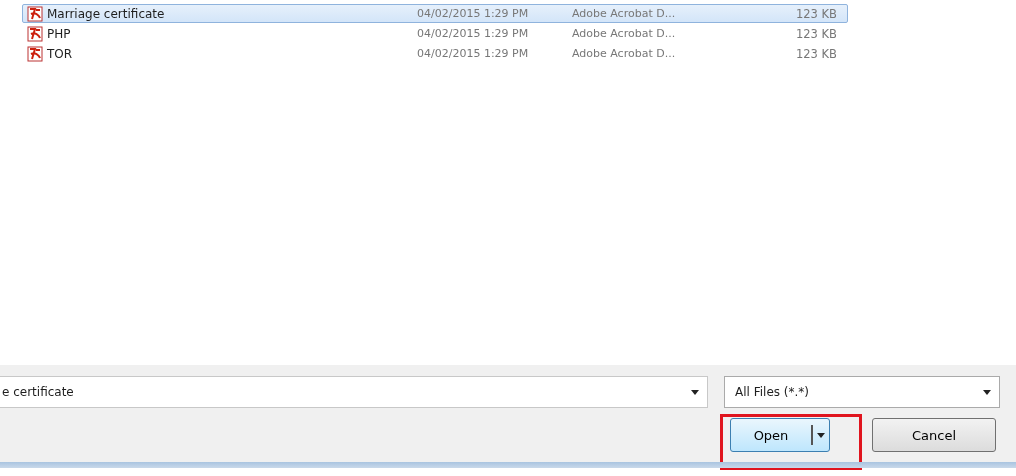 The width and height of the screenshot is (1016, 476). Describe the element at coordinates (59, 33) in the screenshot. I see `file-name: PHP` at that location.